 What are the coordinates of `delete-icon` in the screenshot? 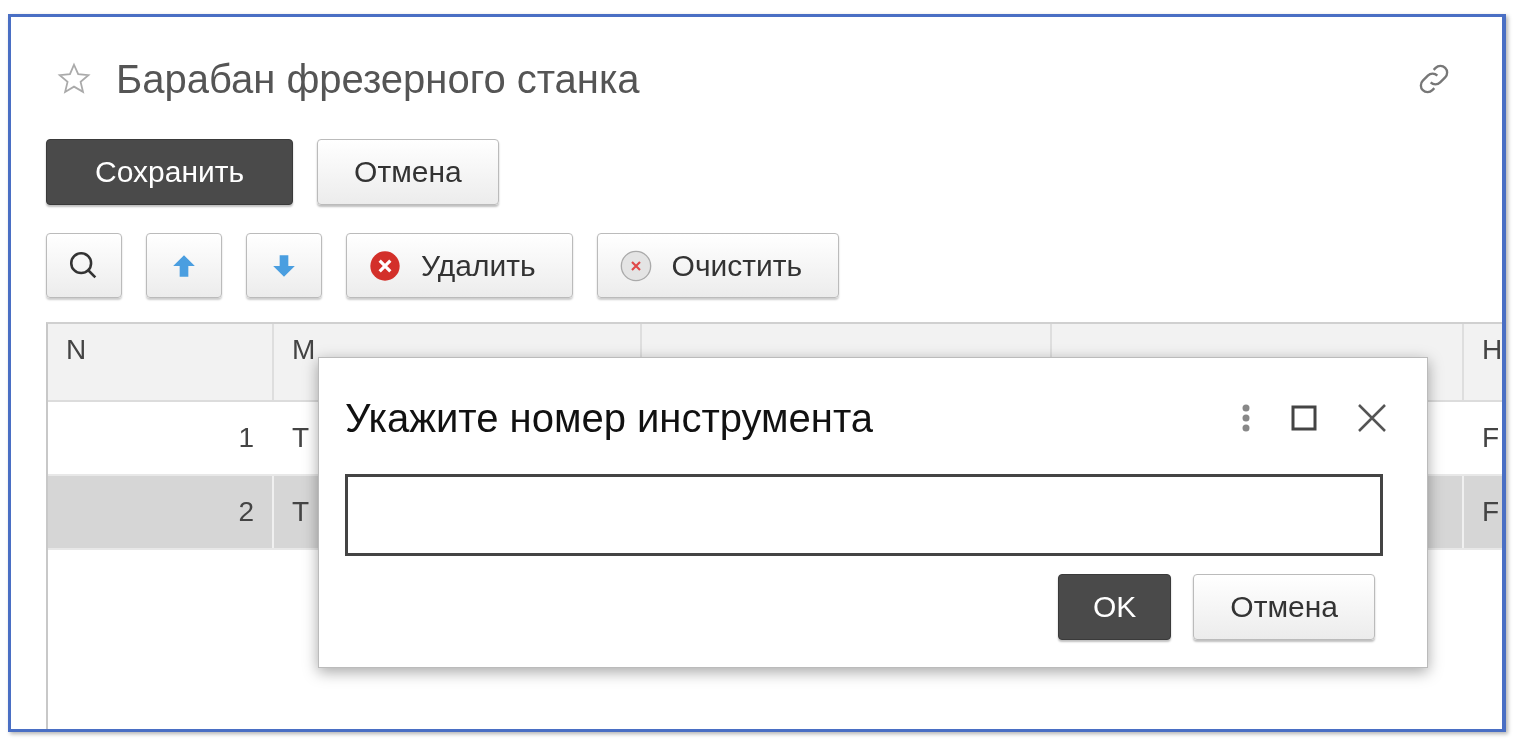 It's located at (385, 265).